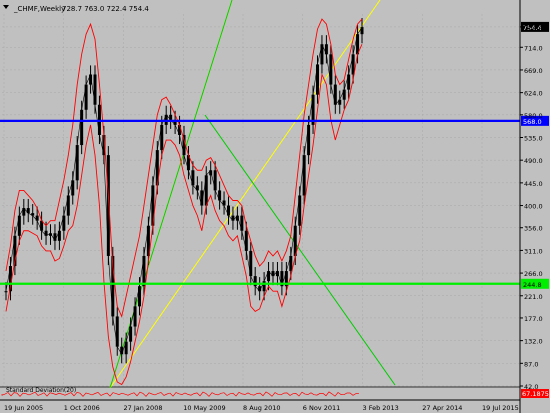 Image resolution: width=550 pixels, height=413 pixels. What do you see at coordinates (531, 364) in the screenshot?
I see `y-tick-label: 87.0` at bounding box center [531, 364].